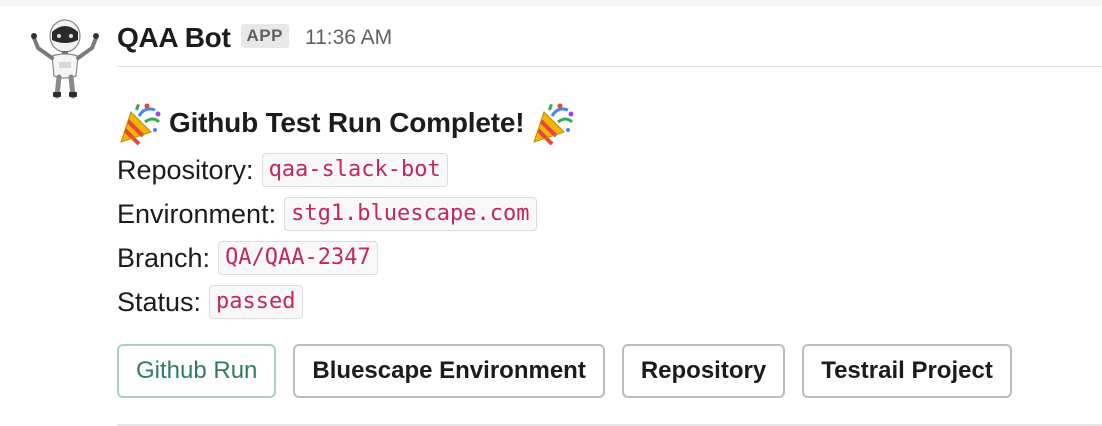  I want to click on field-value-code: qaa-slack-bot, so click(354, 170).